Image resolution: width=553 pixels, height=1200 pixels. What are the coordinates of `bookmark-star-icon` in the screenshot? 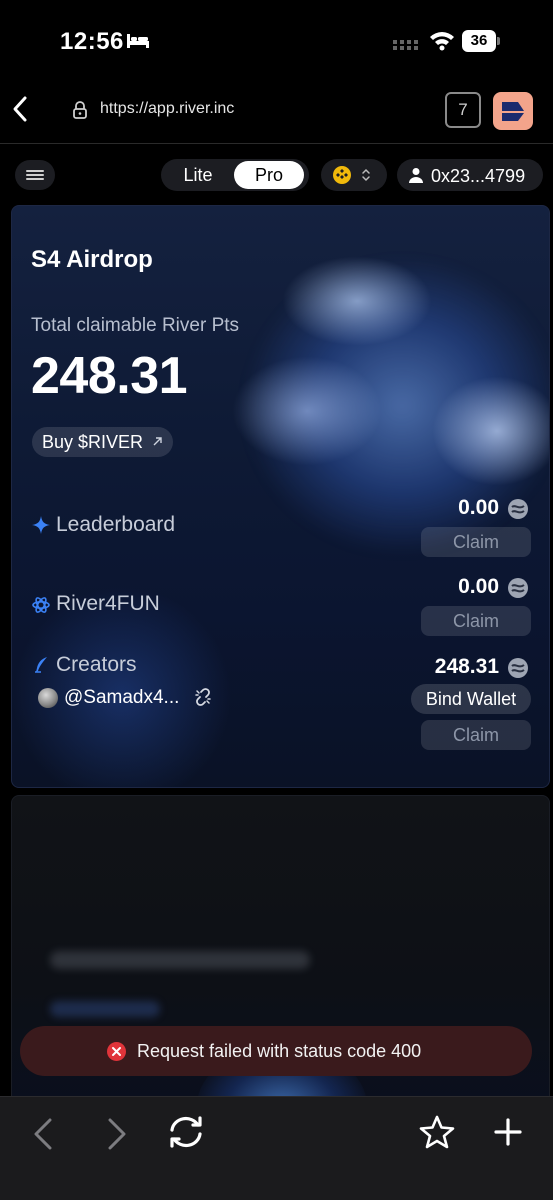 It's located at (437, 1132).